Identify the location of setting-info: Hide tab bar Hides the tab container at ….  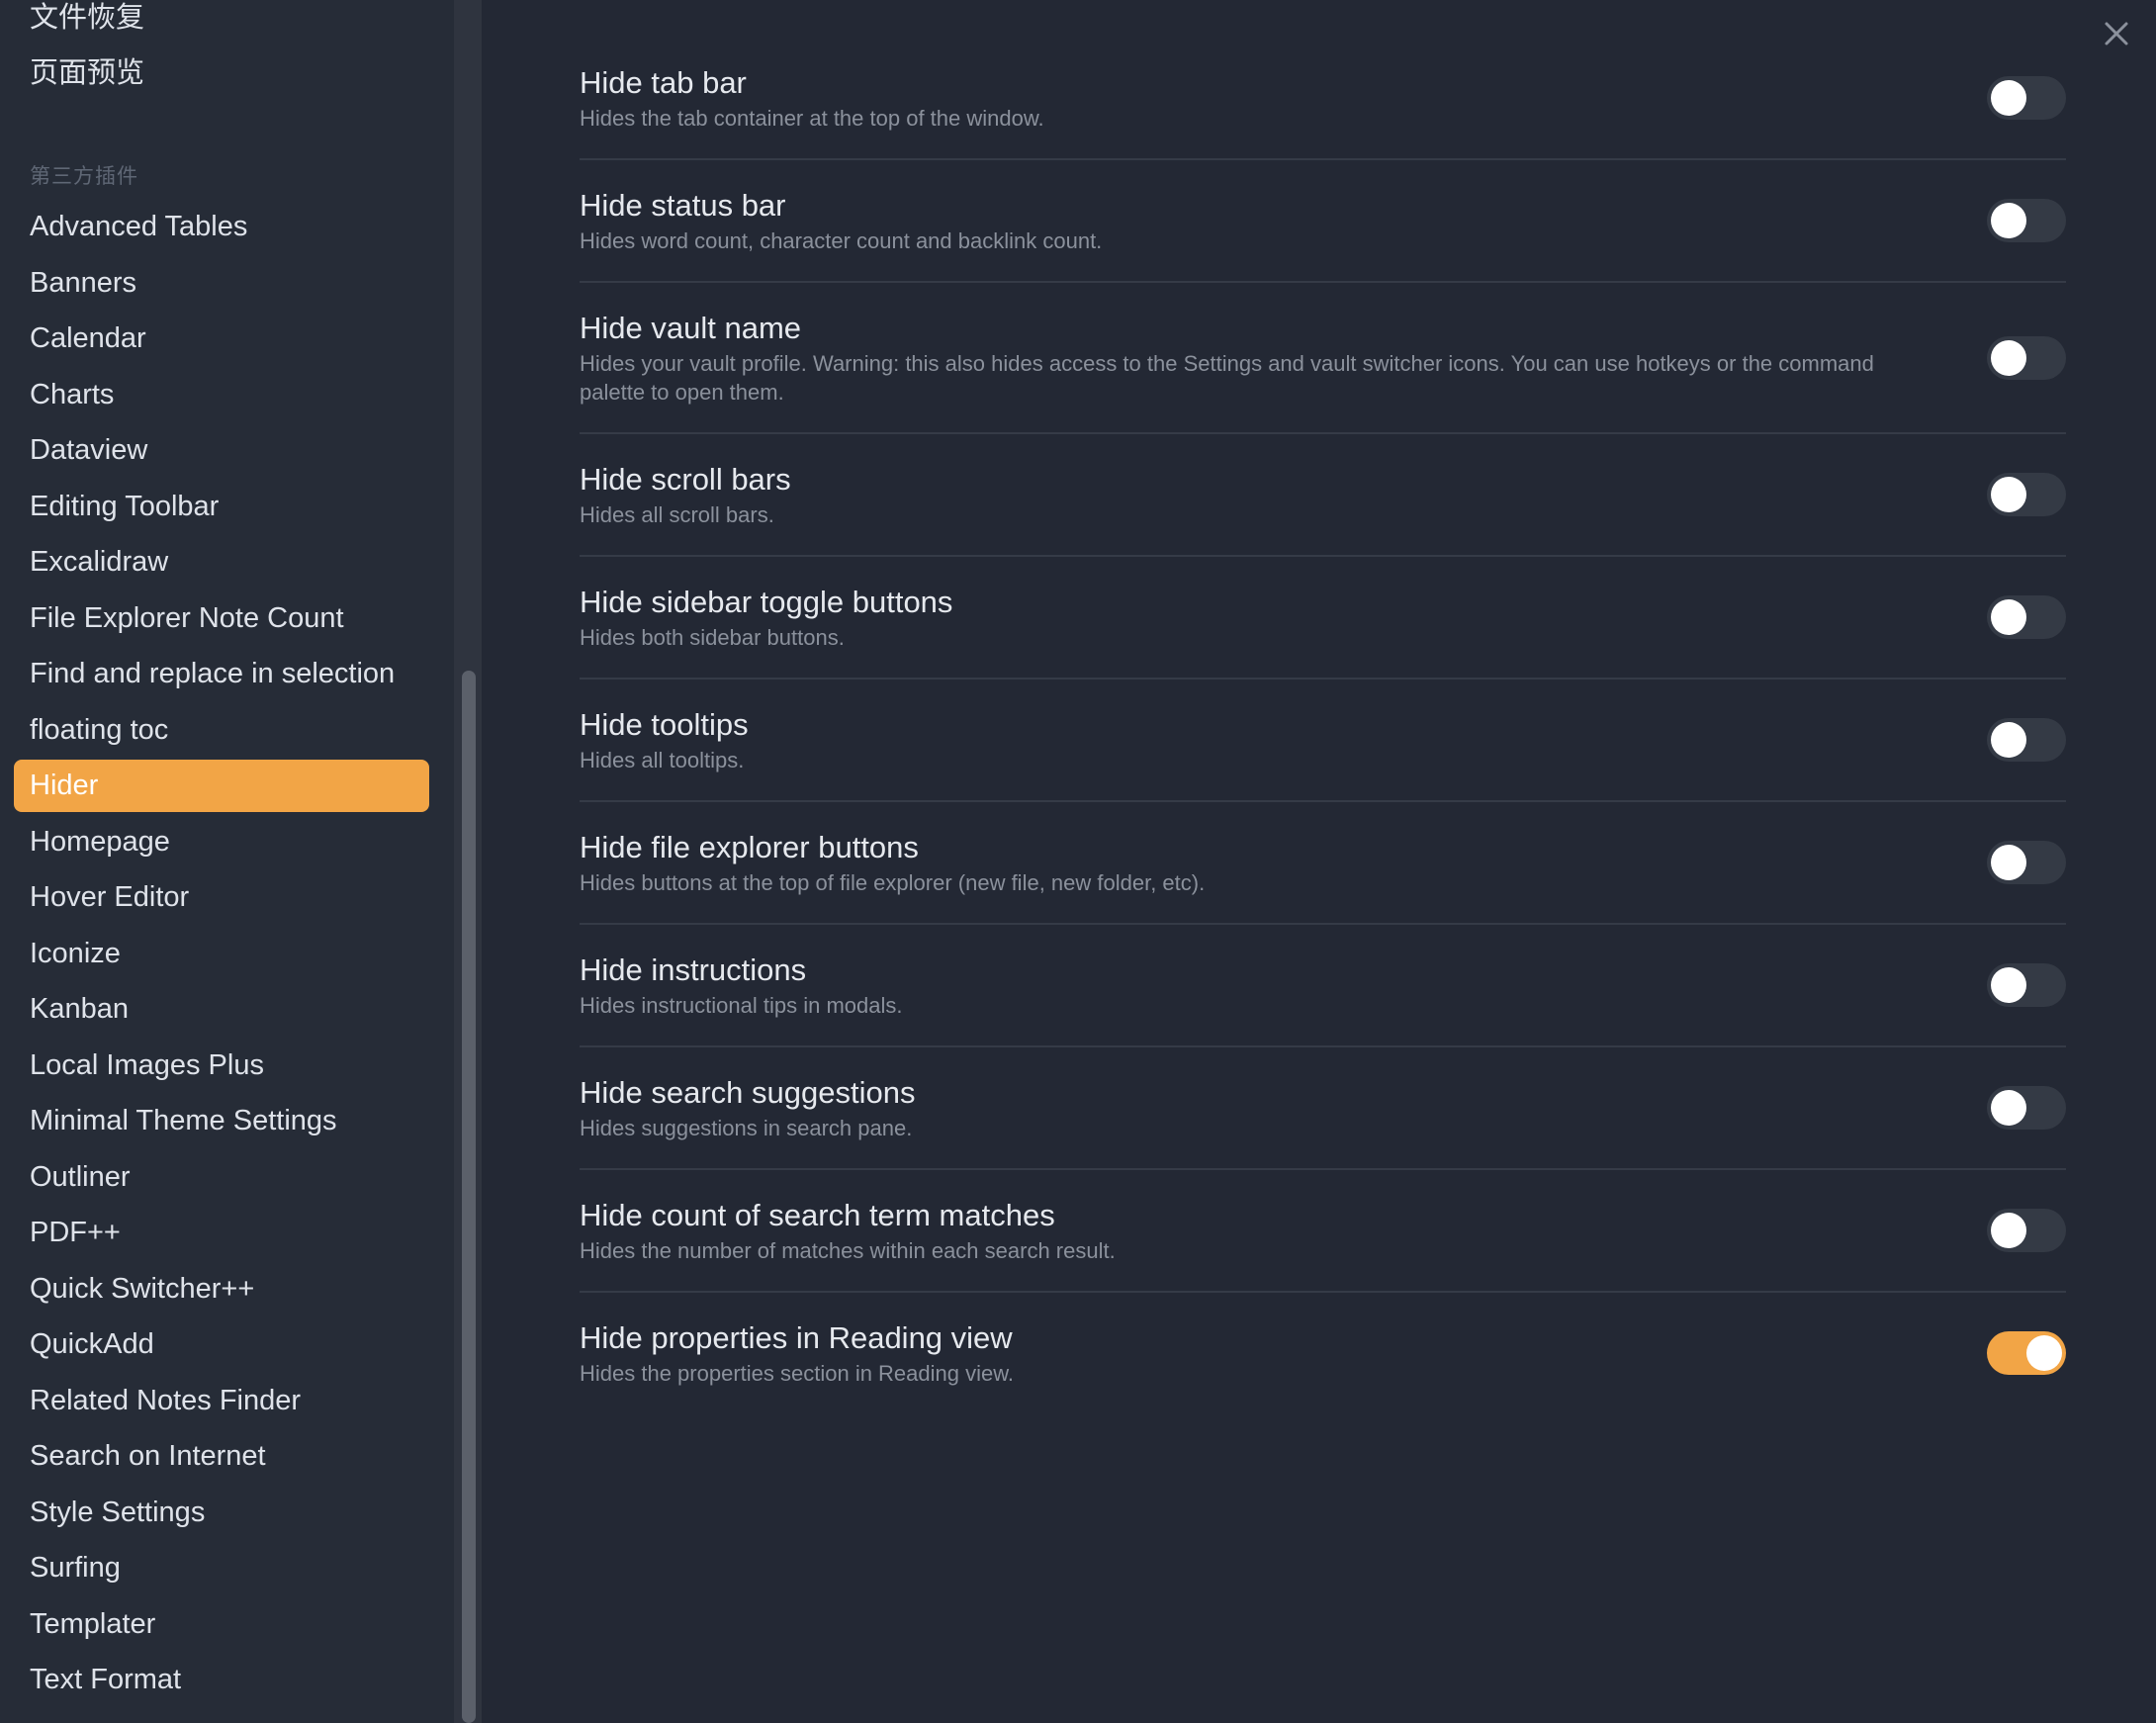
(1252, 99).